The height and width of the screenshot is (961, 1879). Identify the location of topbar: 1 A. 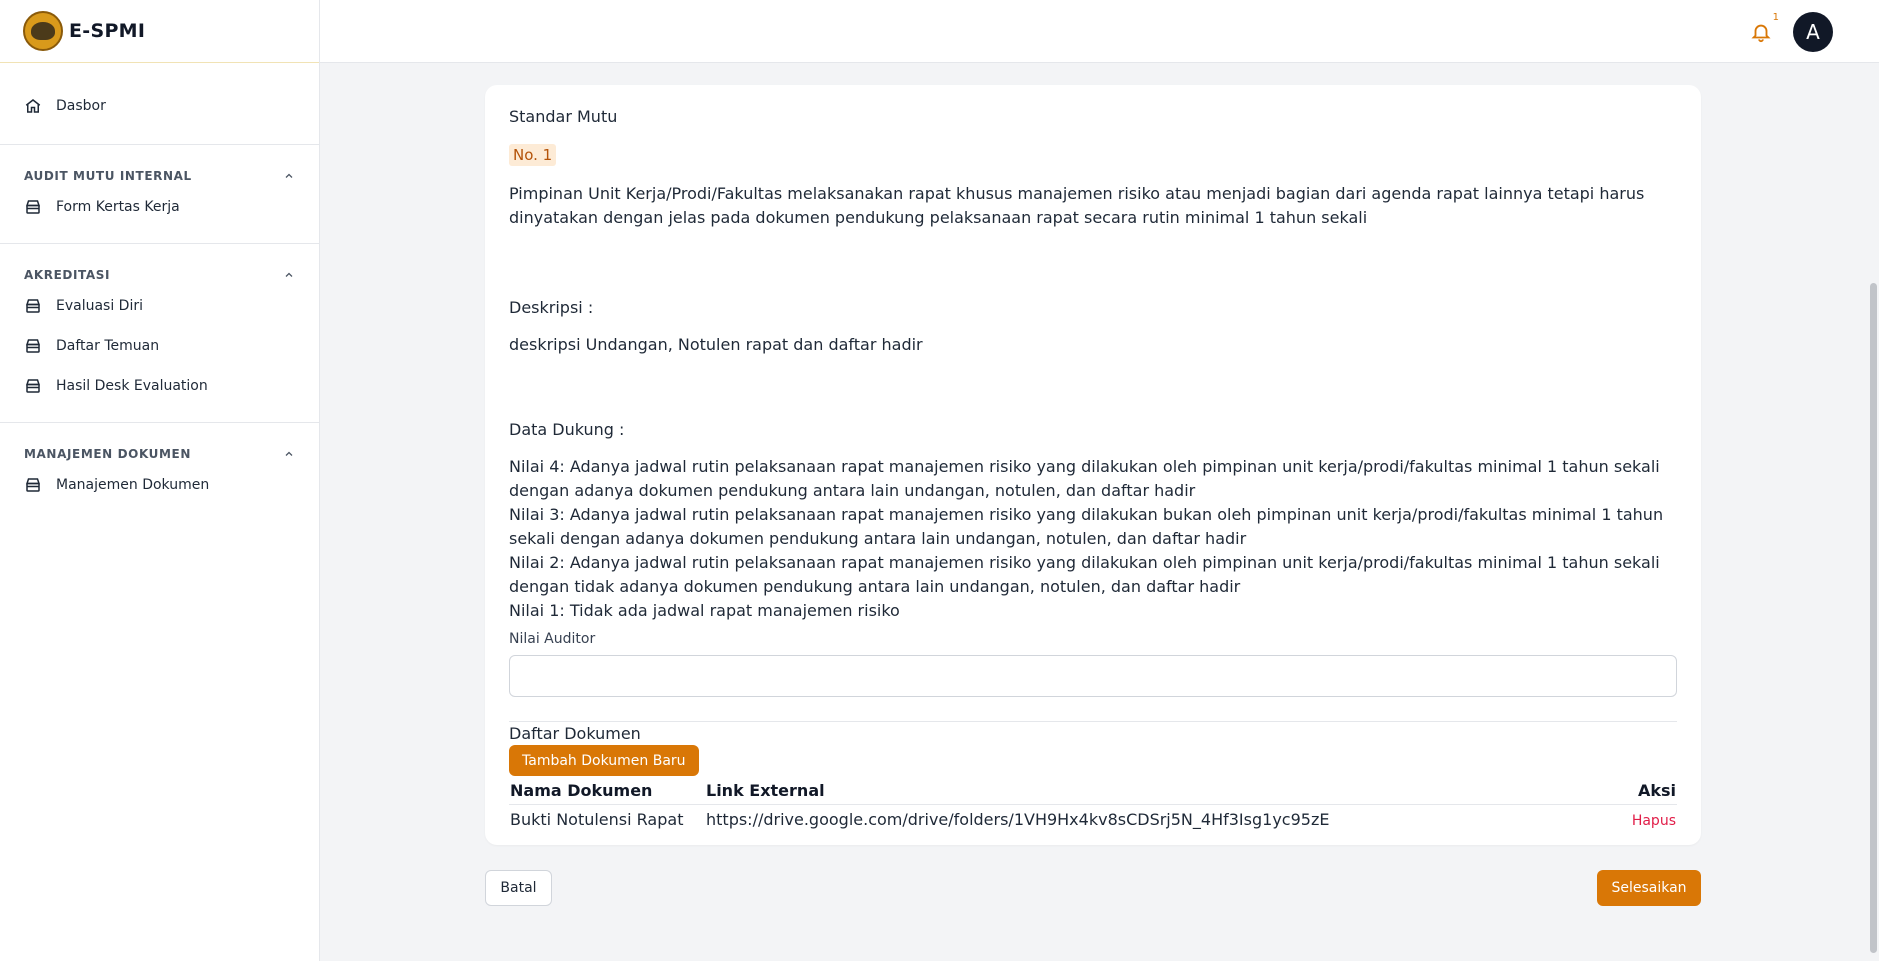
(1099, 31).